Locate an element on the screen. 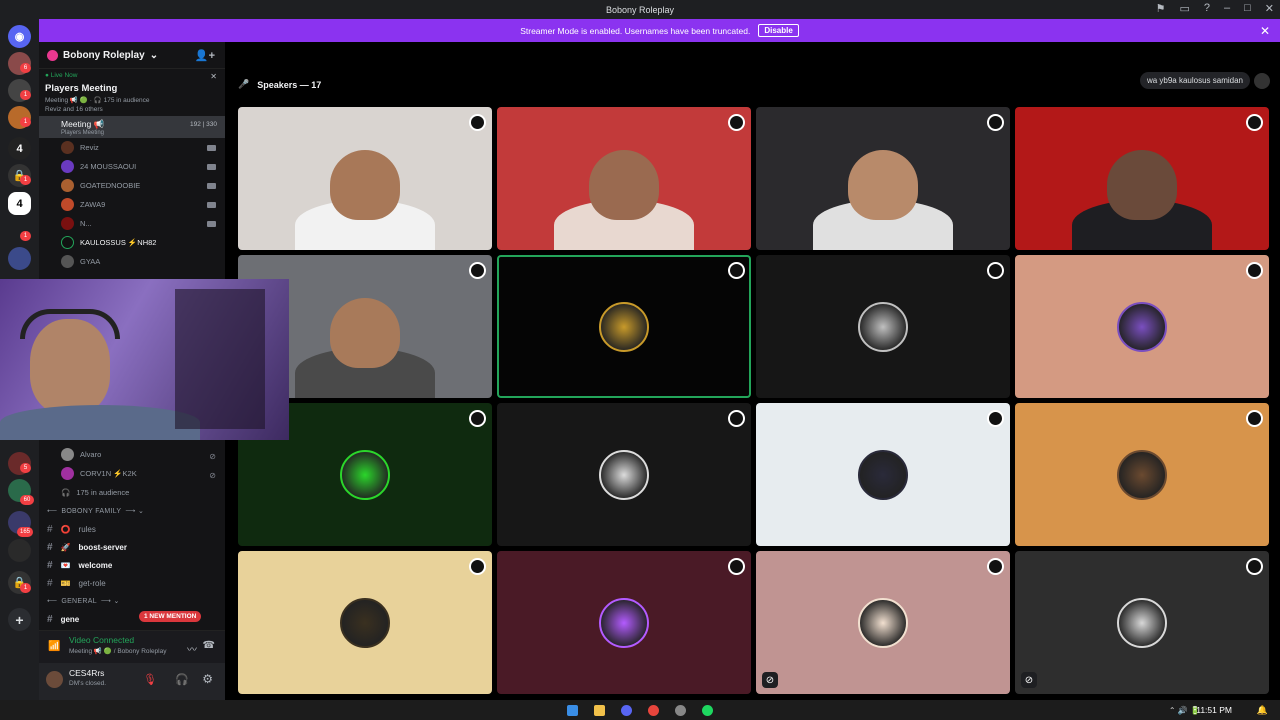 Image resolution: width=1280 pixels, height=720 pixels. speaker-face is located at coordinates (365, 184).